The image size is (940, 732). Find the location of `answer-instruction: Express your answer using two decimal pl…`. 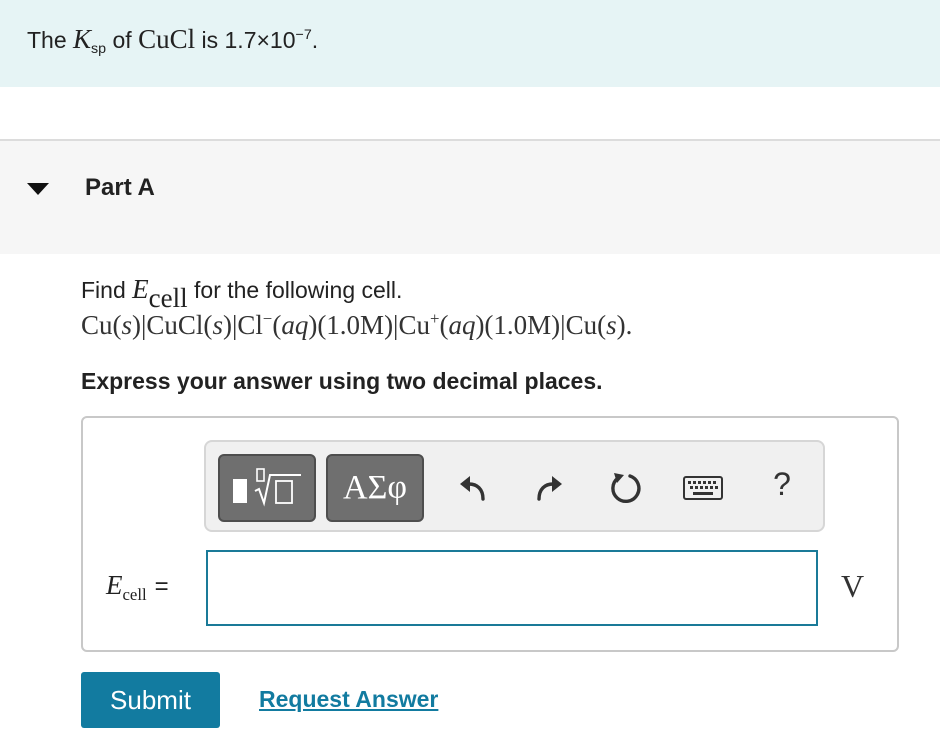

answer-instruction: Express your answer using two decimal pl… is located at coordinates (342, 381).